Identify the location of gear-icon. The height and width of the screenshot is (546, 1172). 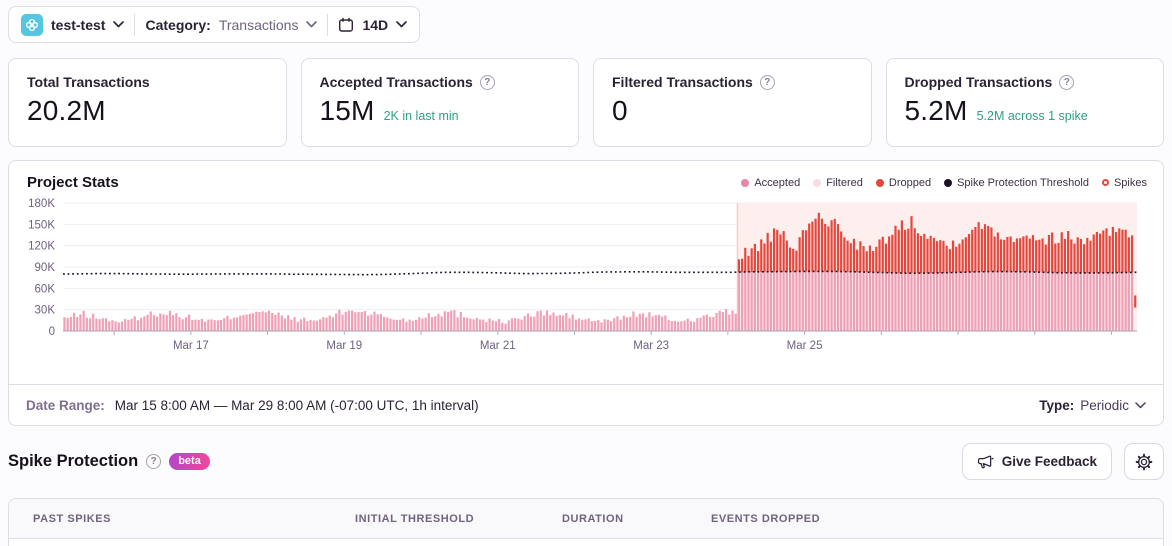
(1144, 461).